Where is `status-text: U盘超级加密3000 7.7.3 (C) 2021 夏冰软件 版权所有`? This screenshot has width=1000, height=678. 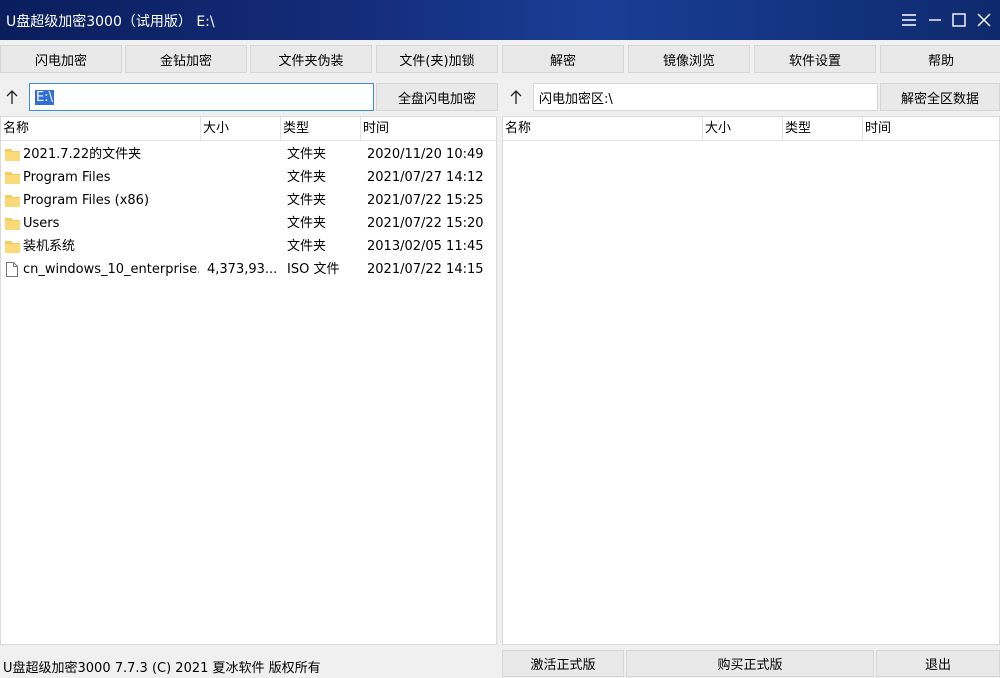
status-text: U盘超级加密3000 7.7.3 (C) 2021 夏冰软件 版权所有 is located at coordinates (162, 668).